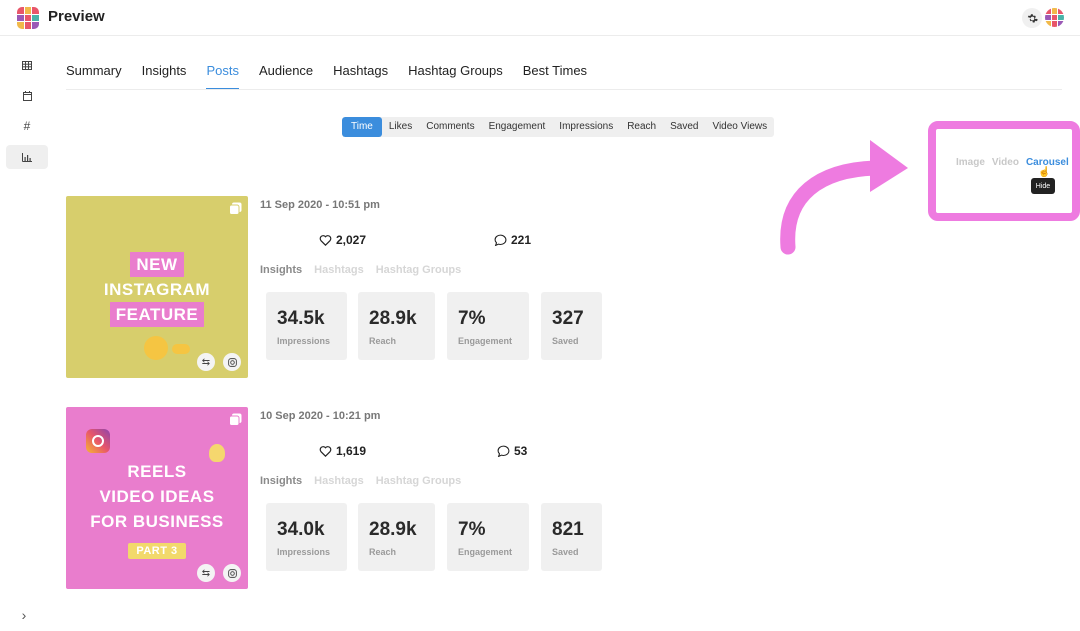  What do you see at coordinates (27, 65) in the screenshot?
I see `sidebar-grid-icon` at bounding box center [27, 65].